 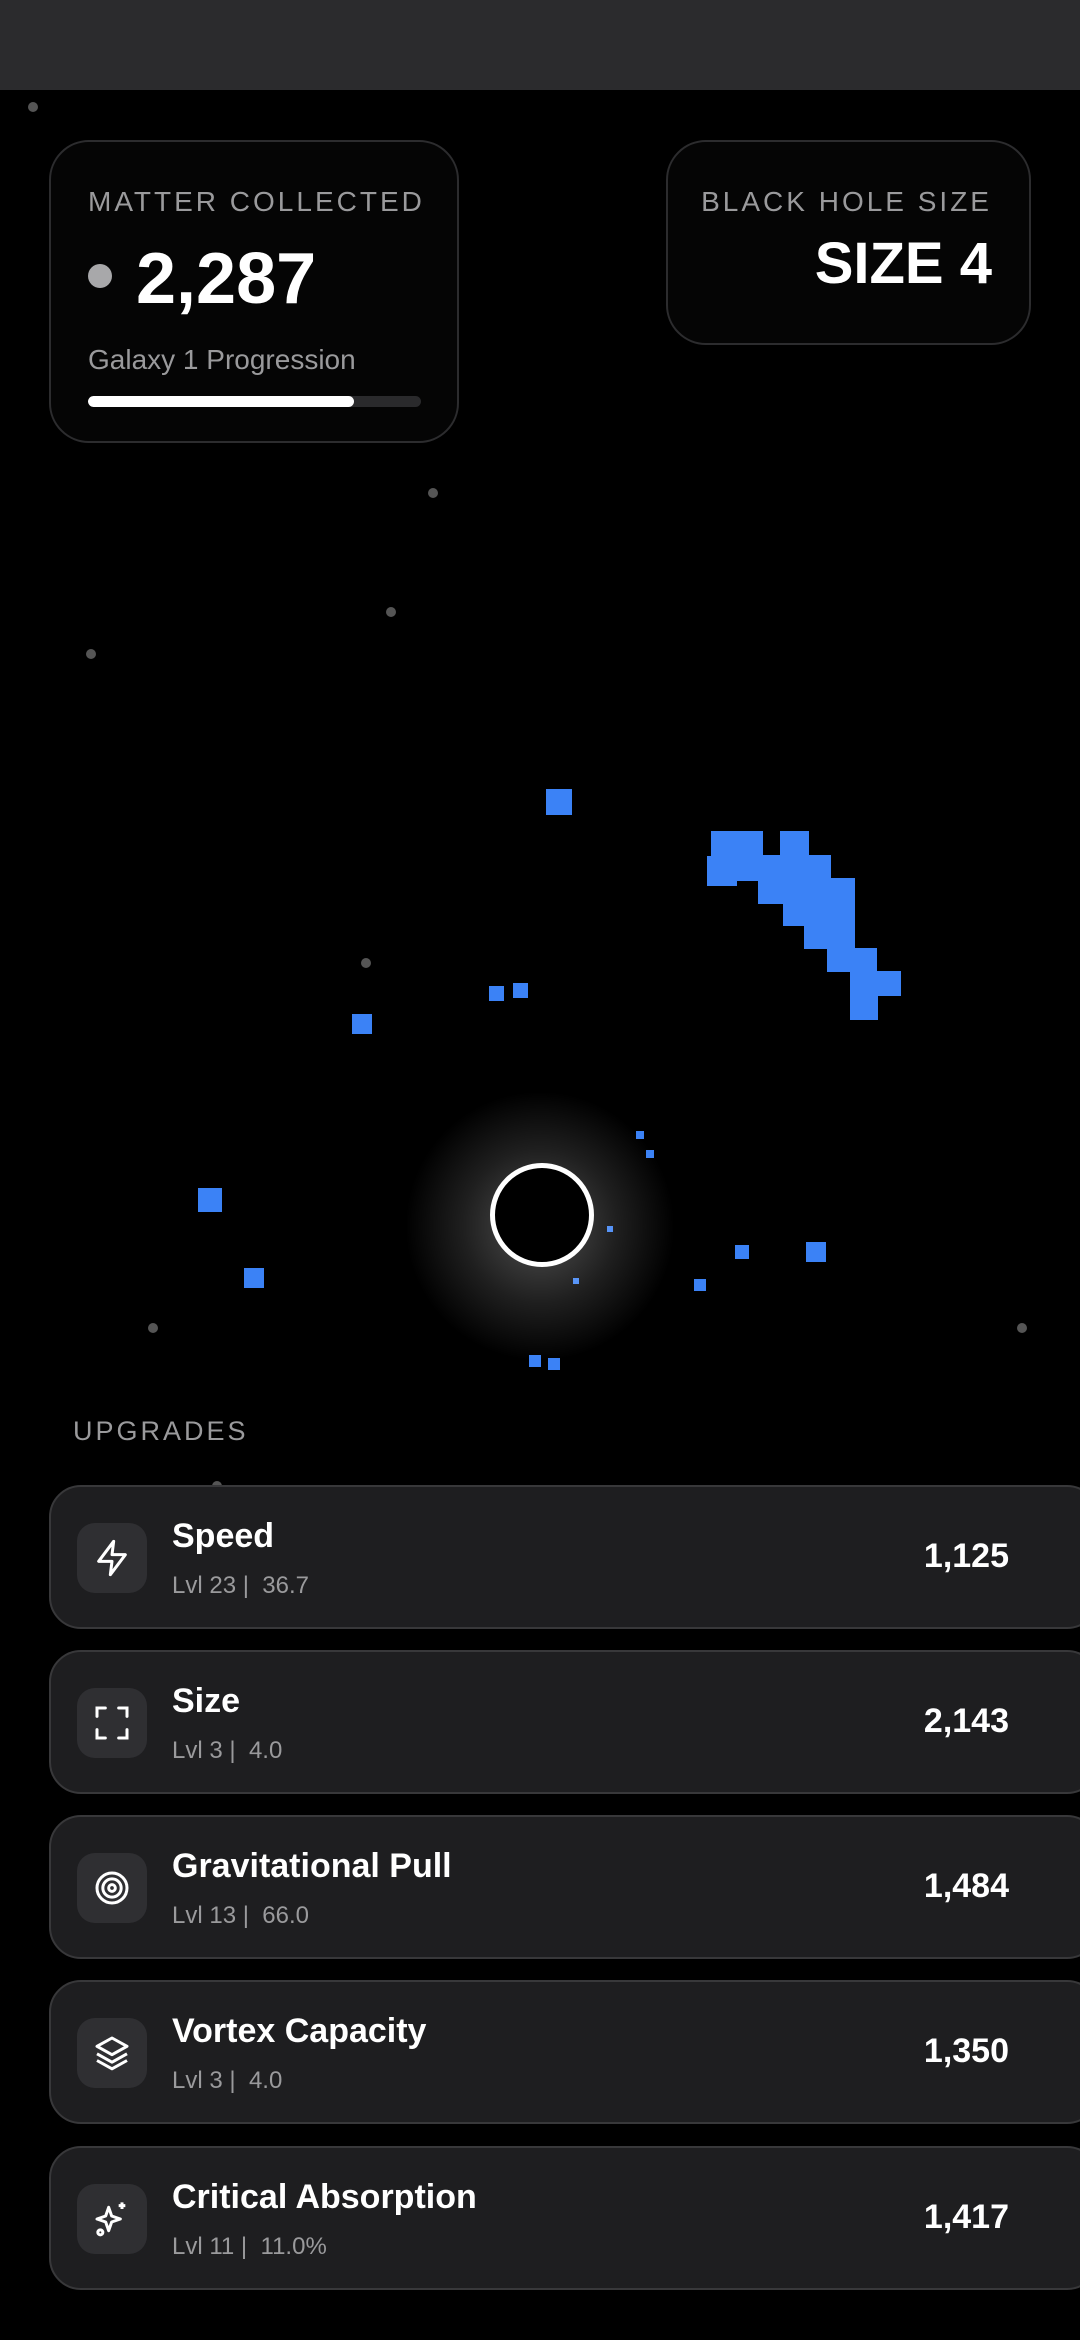 I want to click on matter-dot-icon, so click(x=100, y=276).